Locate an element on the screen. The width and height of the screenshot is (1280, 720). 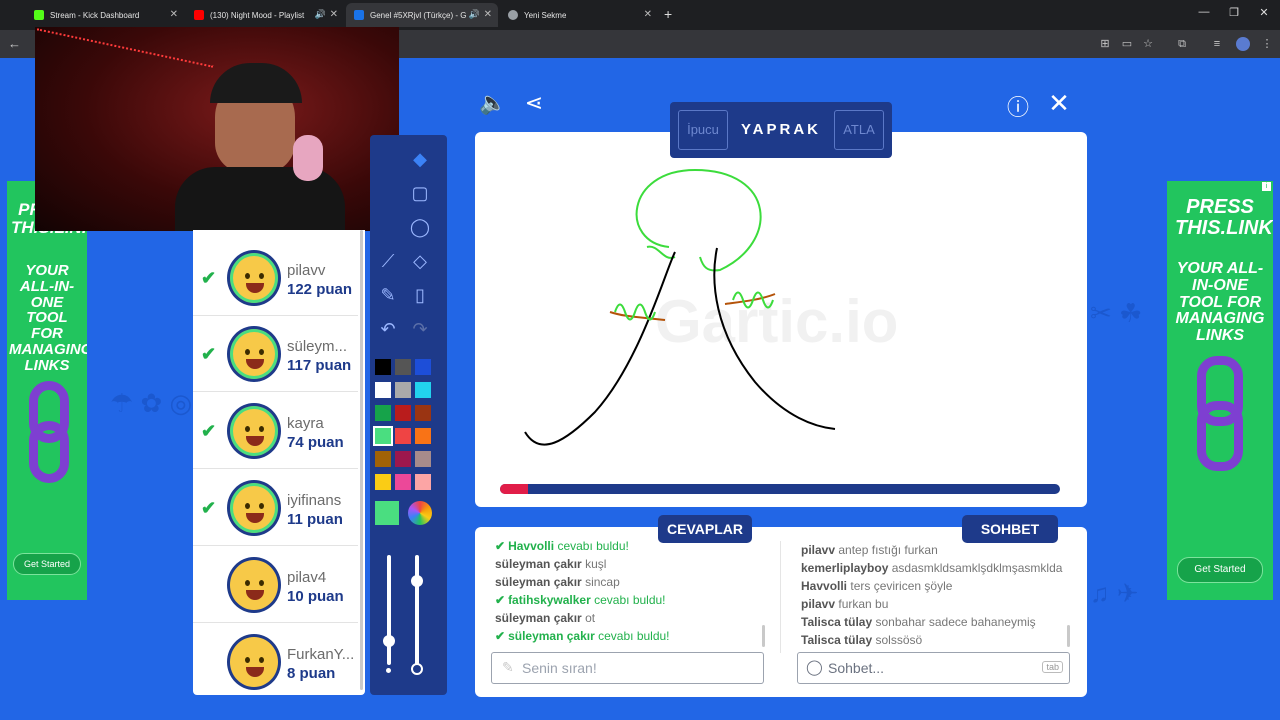
menu-dots-icon: ⋮ is located at coordinates (1267, 44).